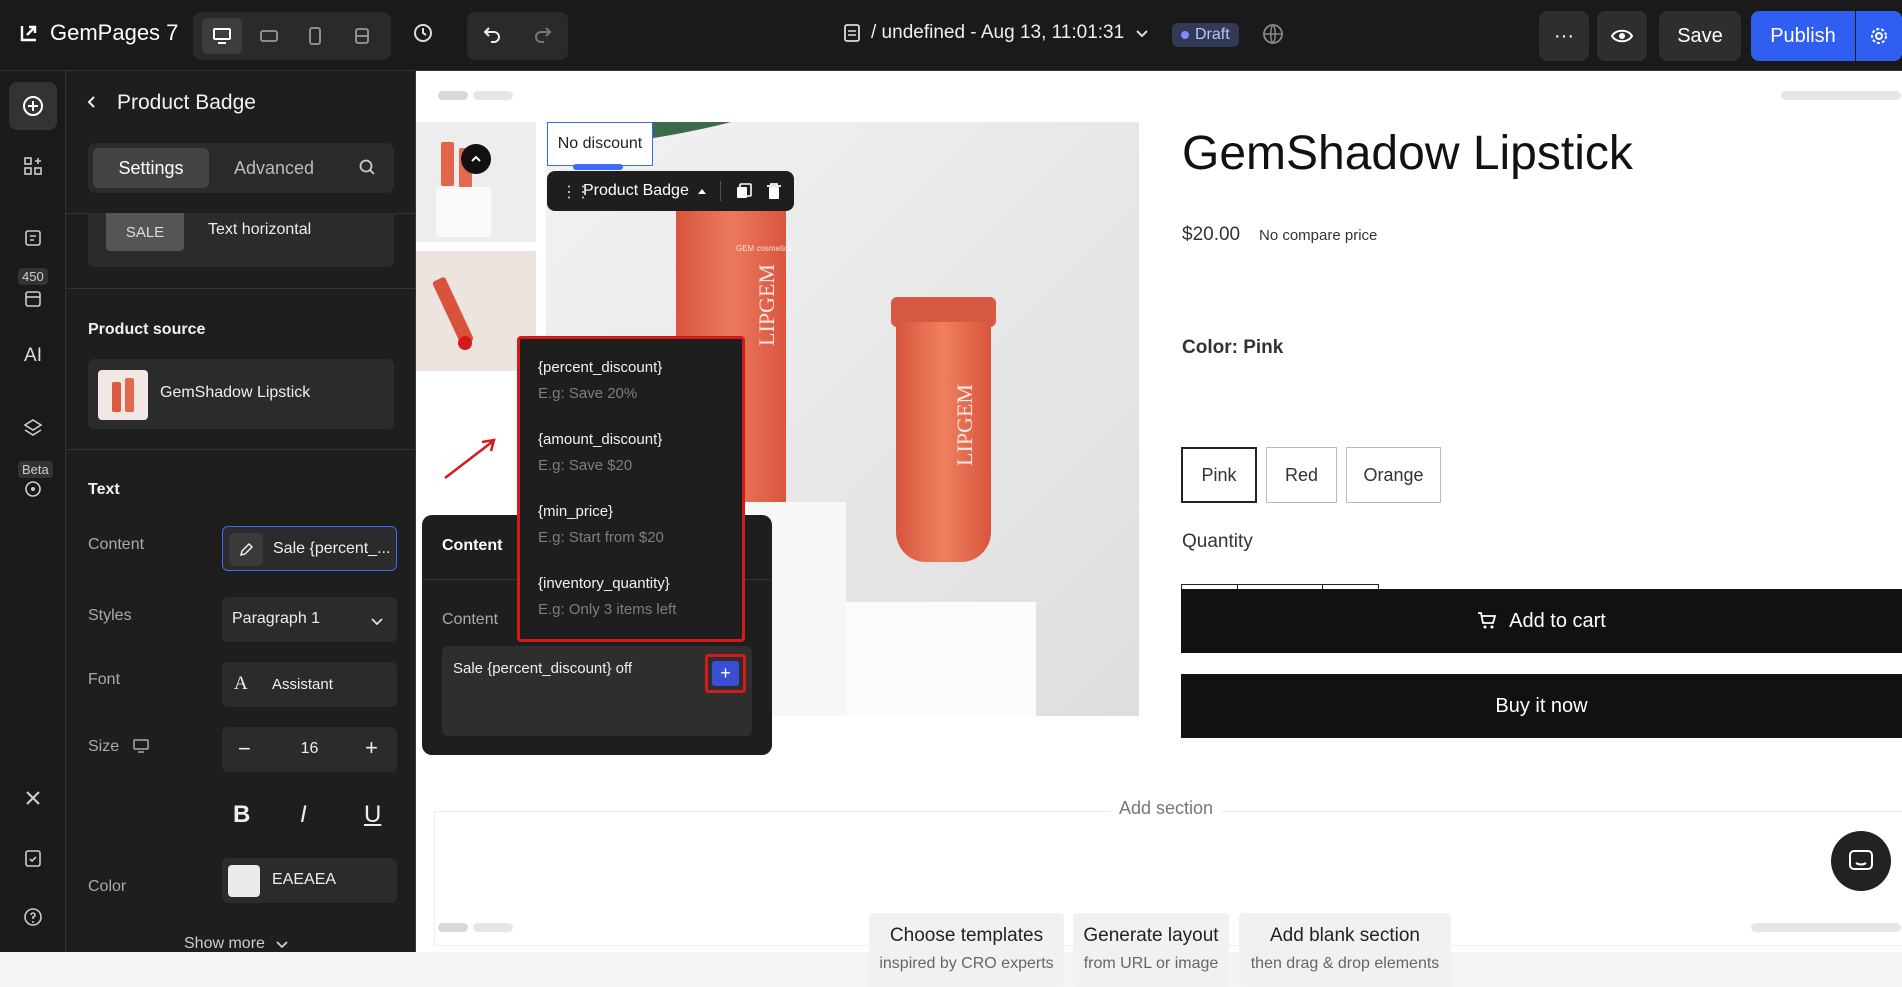  Describe the element at coordinates (1861, 861) in the screenshot. I see `chat-button` at that location.